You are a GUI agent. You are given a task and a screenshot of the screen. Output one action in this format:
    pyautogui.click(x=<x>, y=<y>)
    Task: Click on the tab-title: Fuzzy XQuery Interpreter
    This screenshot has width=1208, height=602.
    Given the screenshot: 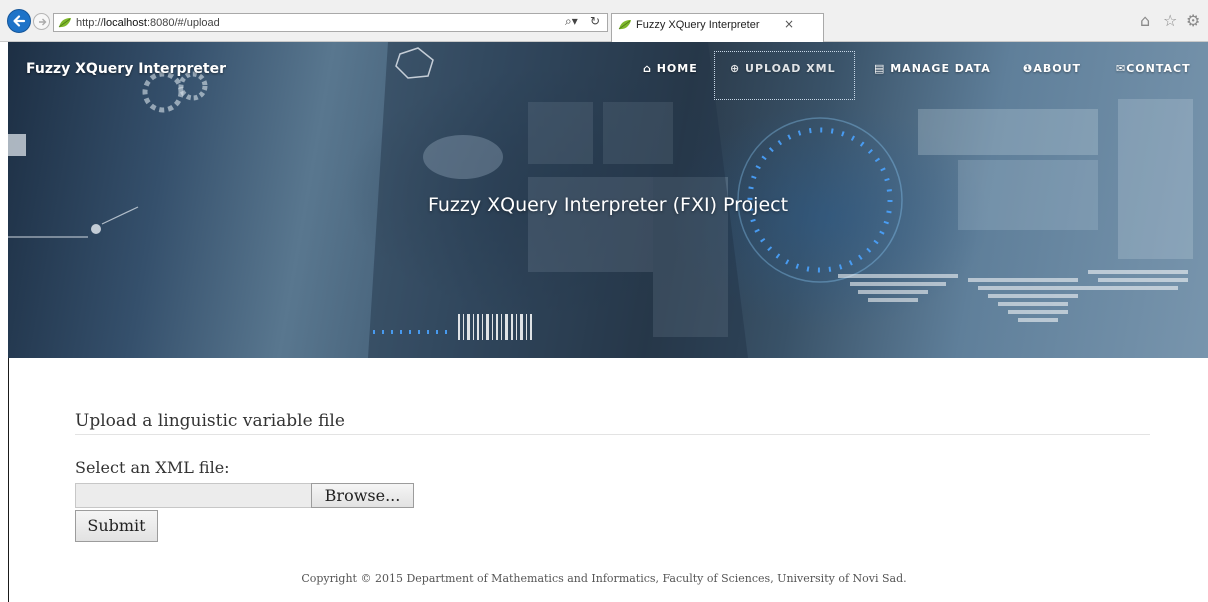 What is the action you would take?
    pyautogui.click(x=698, y=25)
    